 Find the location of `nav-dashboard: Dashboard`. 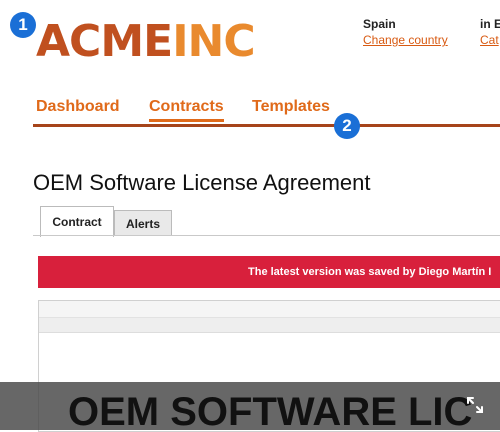

nav-dashboard: Dashboard is located at coordinates (78, 108).